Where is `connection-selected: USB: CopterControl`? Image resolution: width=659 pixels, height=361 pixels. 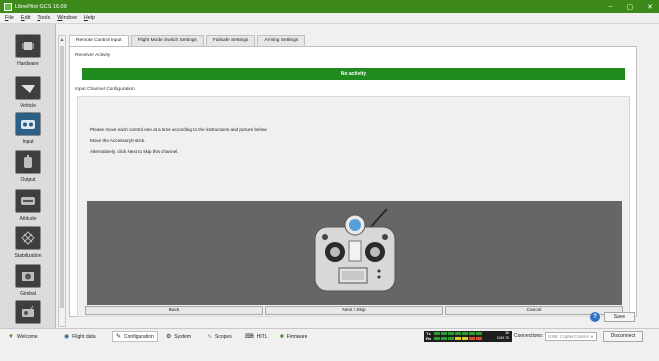 connection-selected: USB: CopterControl is located at coordinates (568, 336).